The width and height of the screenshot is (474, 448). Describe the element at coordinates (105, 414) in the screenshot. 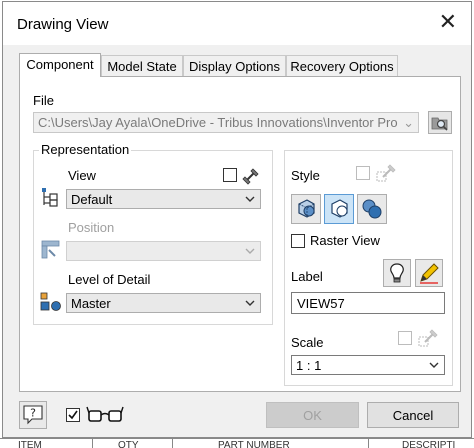

I see `preview-glasses-icon` at that location.